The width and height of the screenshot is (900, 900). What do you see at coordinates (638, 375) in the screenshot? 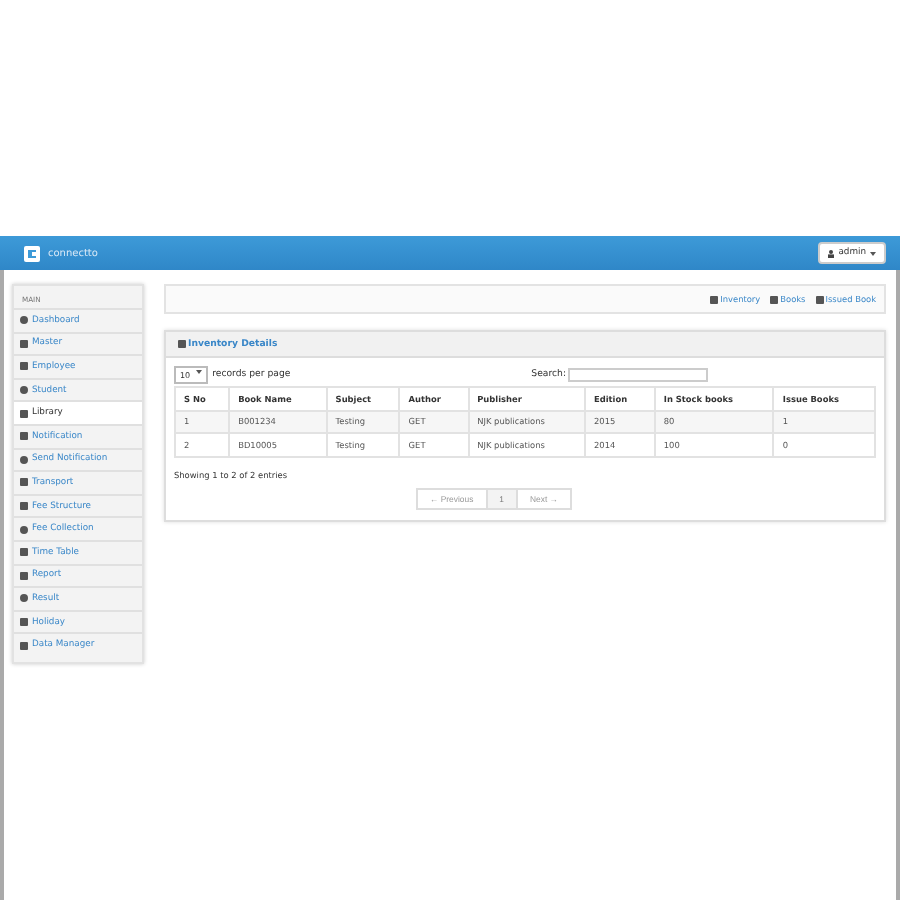
I see `search-field` at bounding box center [638, 375].